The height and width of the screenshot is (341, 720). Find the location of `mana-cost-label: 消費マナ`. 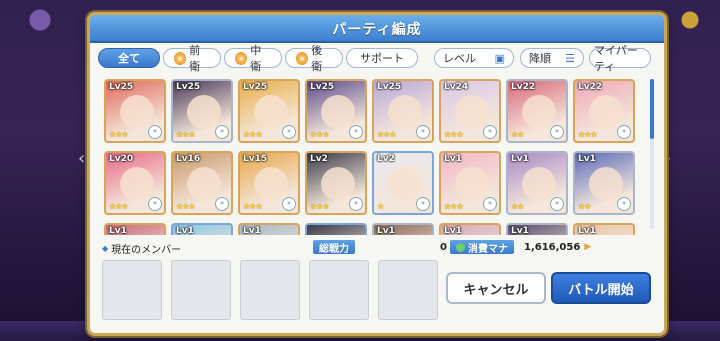

mana-cost-label: 消費マナ is located at coordinates (482, 247).